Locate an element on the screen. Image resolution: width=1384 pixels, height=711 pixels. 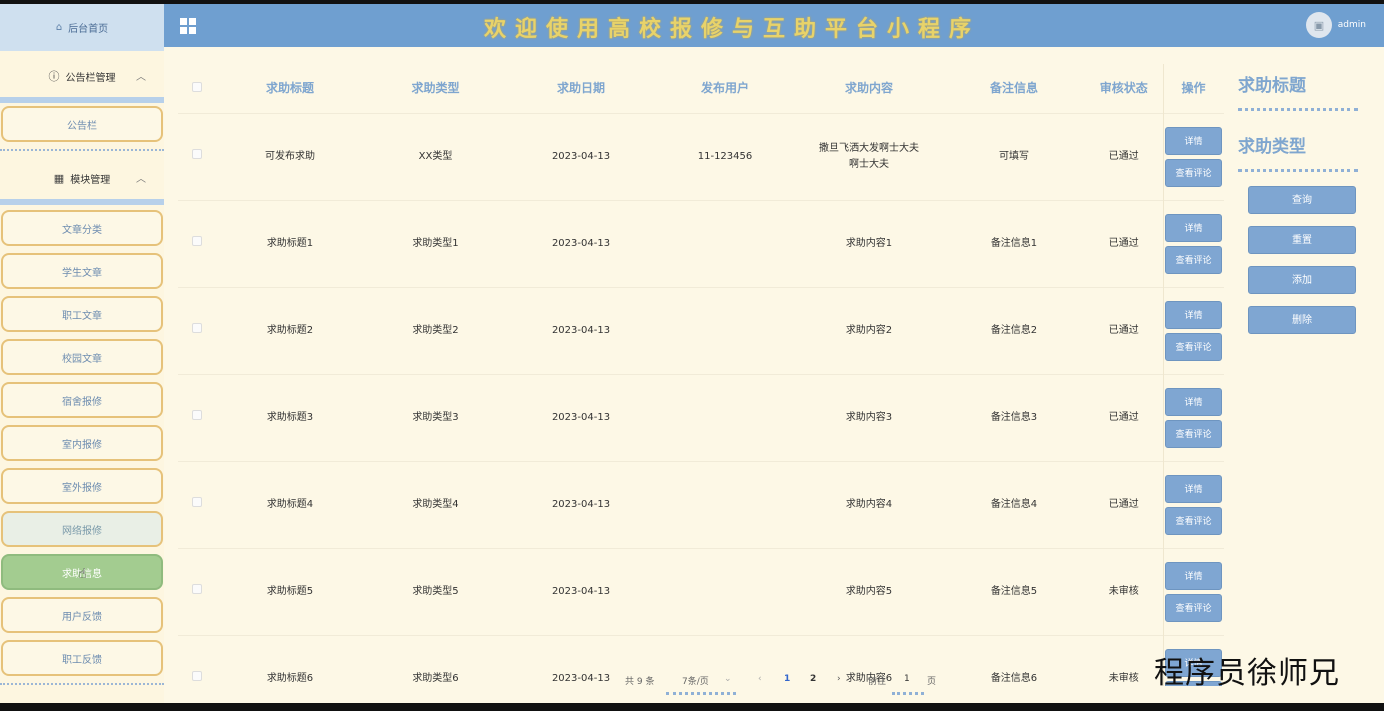
column-header: 求助标题 is located at coordinates (290, 88).